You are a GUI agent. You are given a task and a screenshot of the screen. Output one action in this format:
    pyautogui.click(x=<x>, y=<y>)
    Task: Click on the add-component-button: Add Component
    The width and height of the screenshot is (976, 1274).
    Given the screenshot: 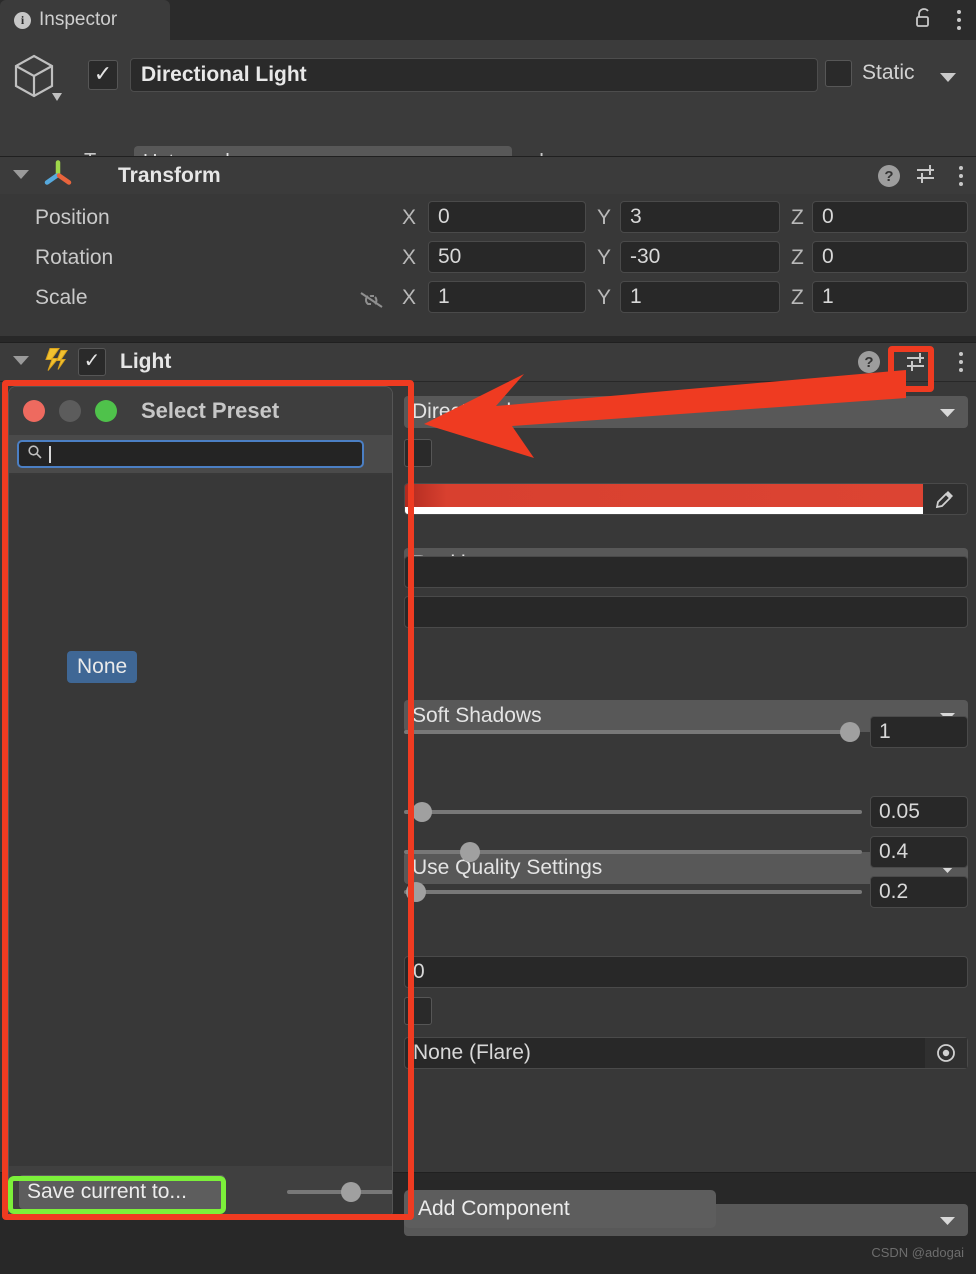 What is the action you would take?
    pyautogui.click(x=560, y=1209)
    